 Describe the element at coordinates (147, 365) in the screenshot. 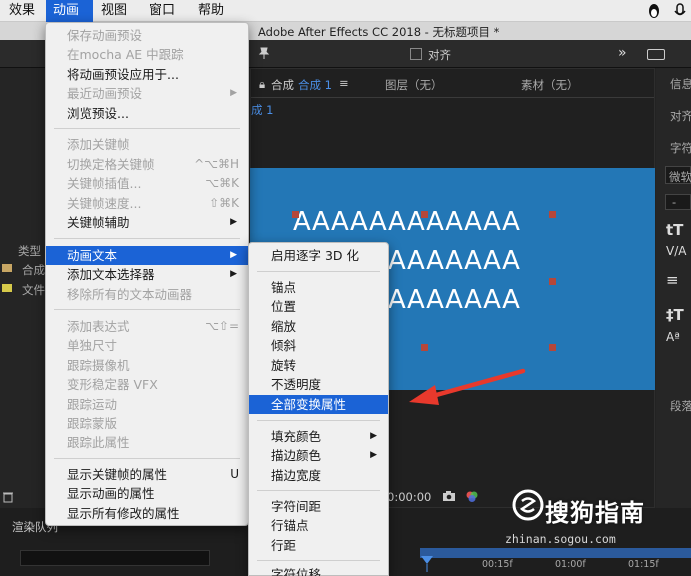

I see `menu-item-track-camera: 跟踪摄像机` at that location.